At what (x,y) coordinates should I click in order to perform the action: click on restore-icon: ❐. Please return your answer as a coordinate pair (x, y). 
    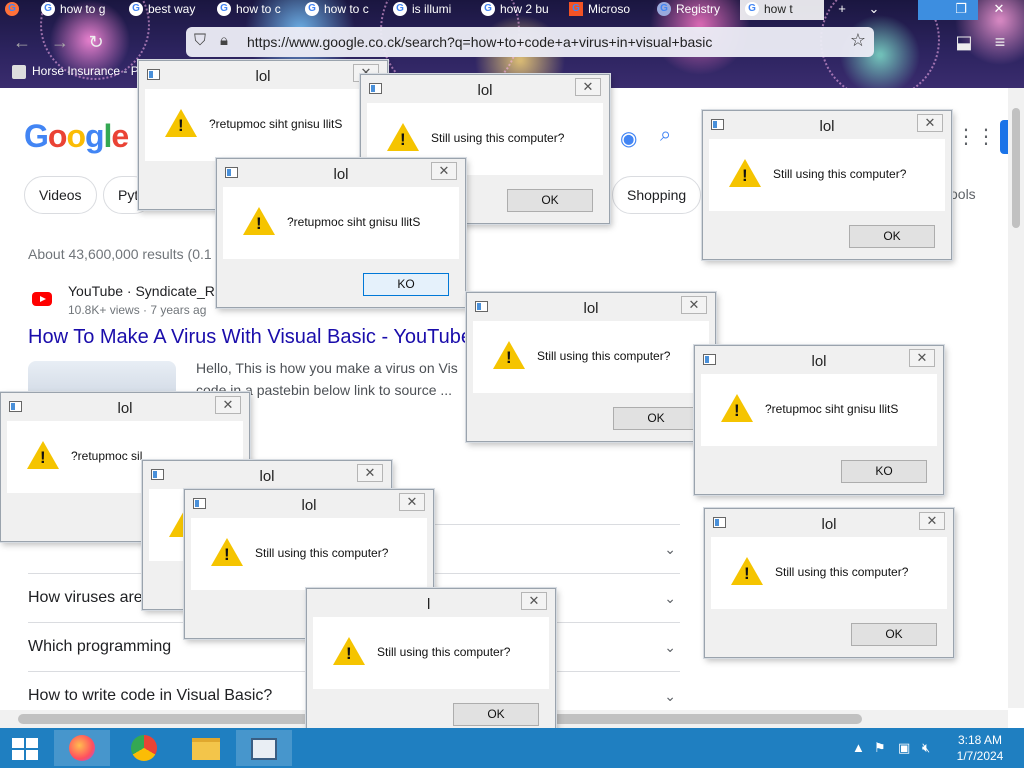
    Looking at the image, I should click on (961, 10).